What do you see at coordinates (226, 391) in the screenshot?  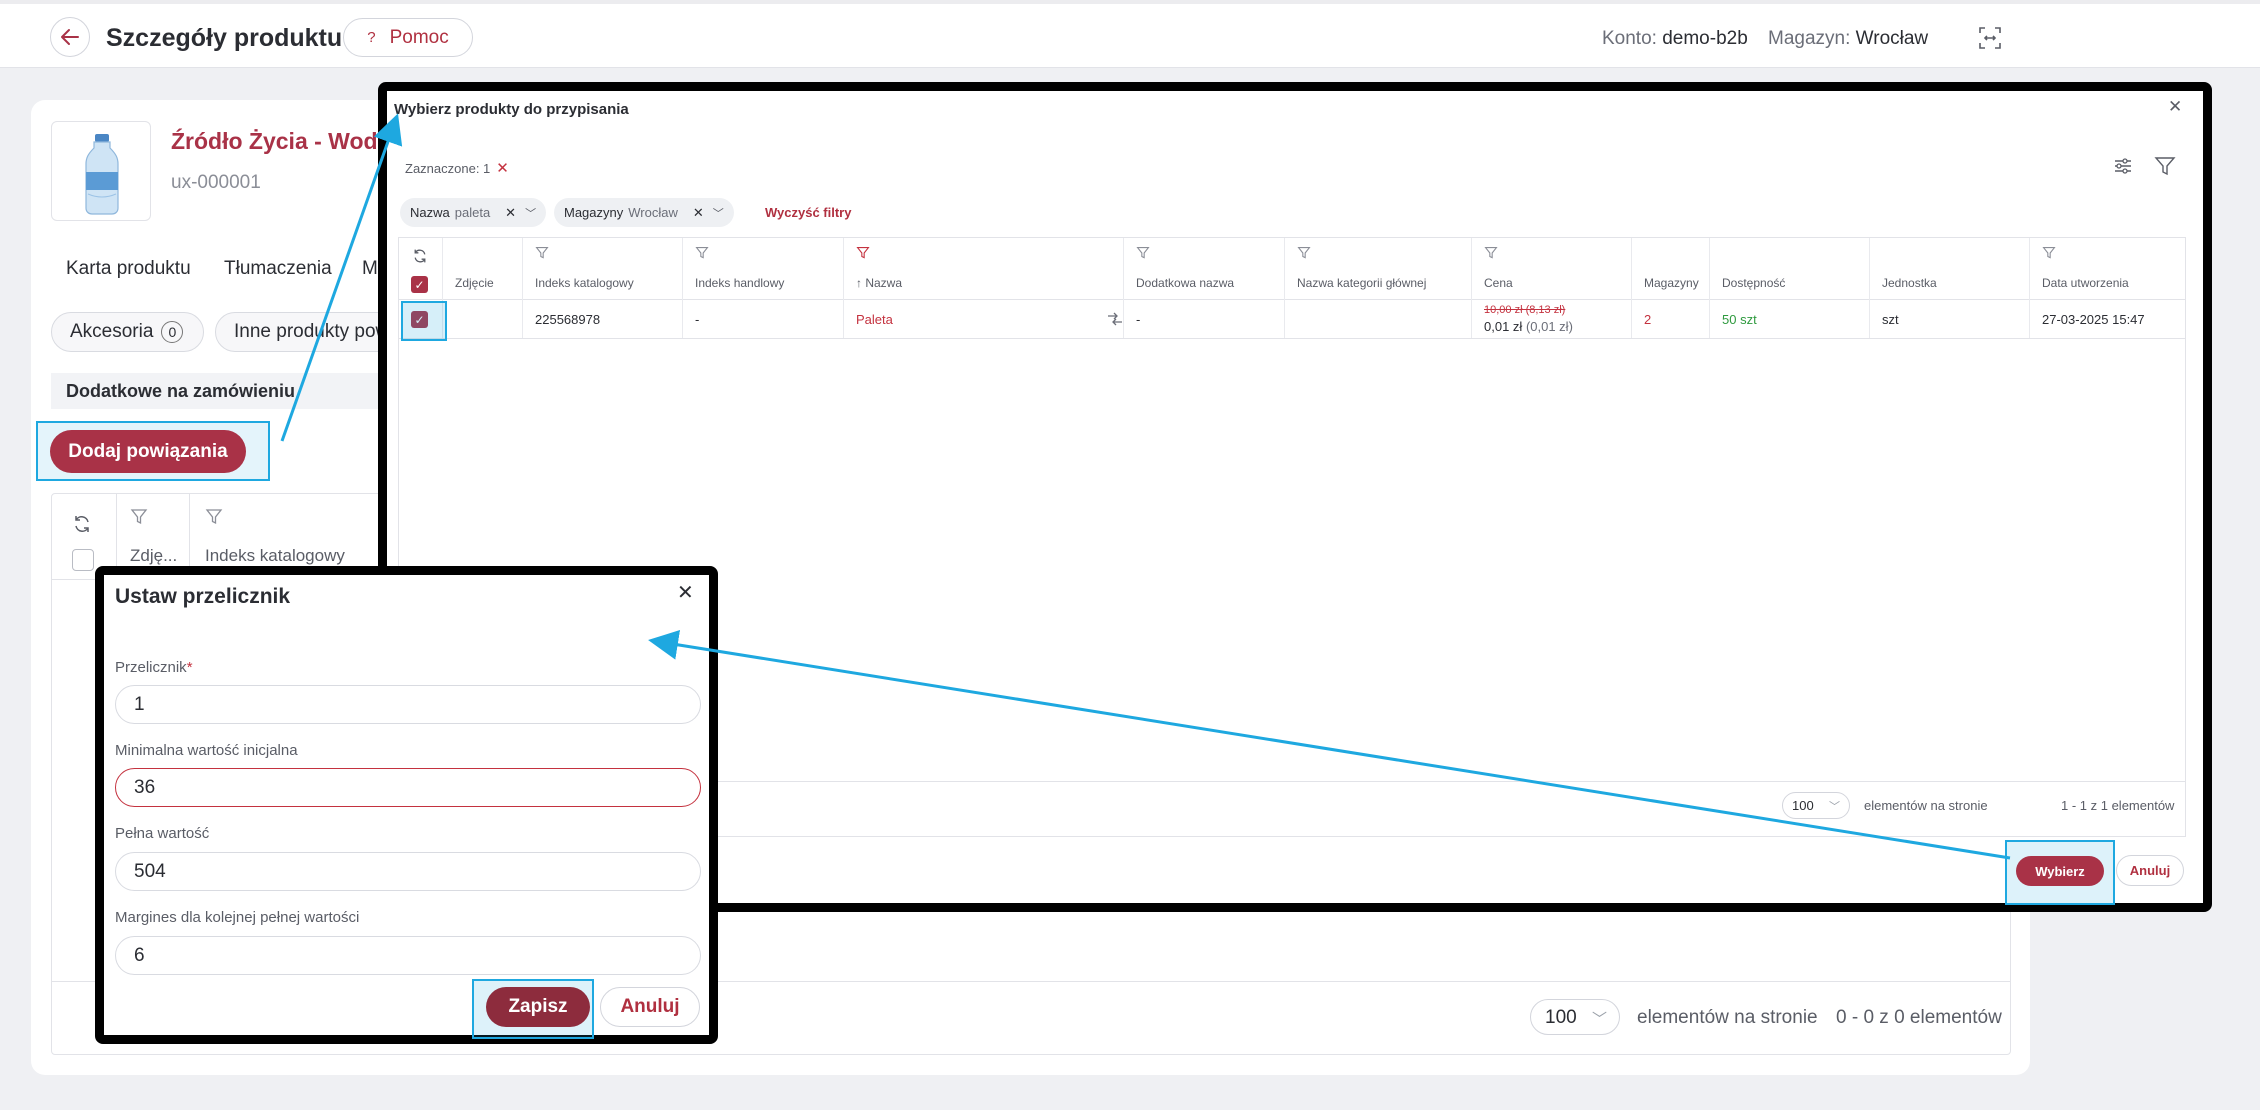 I see `section-additional-on-order: Dodatkowe na zamówieniu` at bounding box center [226, 391].